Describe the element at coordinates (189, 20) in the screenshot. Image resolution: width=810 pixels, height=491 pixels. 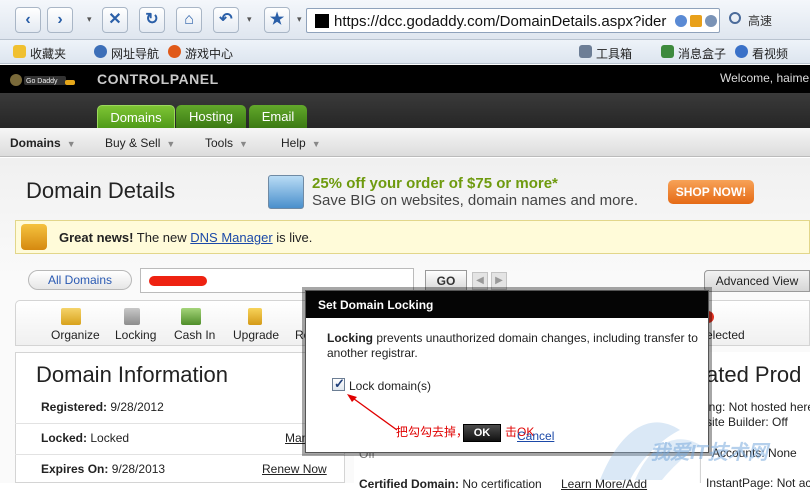
I see `home-icon: ⌂` at that location.